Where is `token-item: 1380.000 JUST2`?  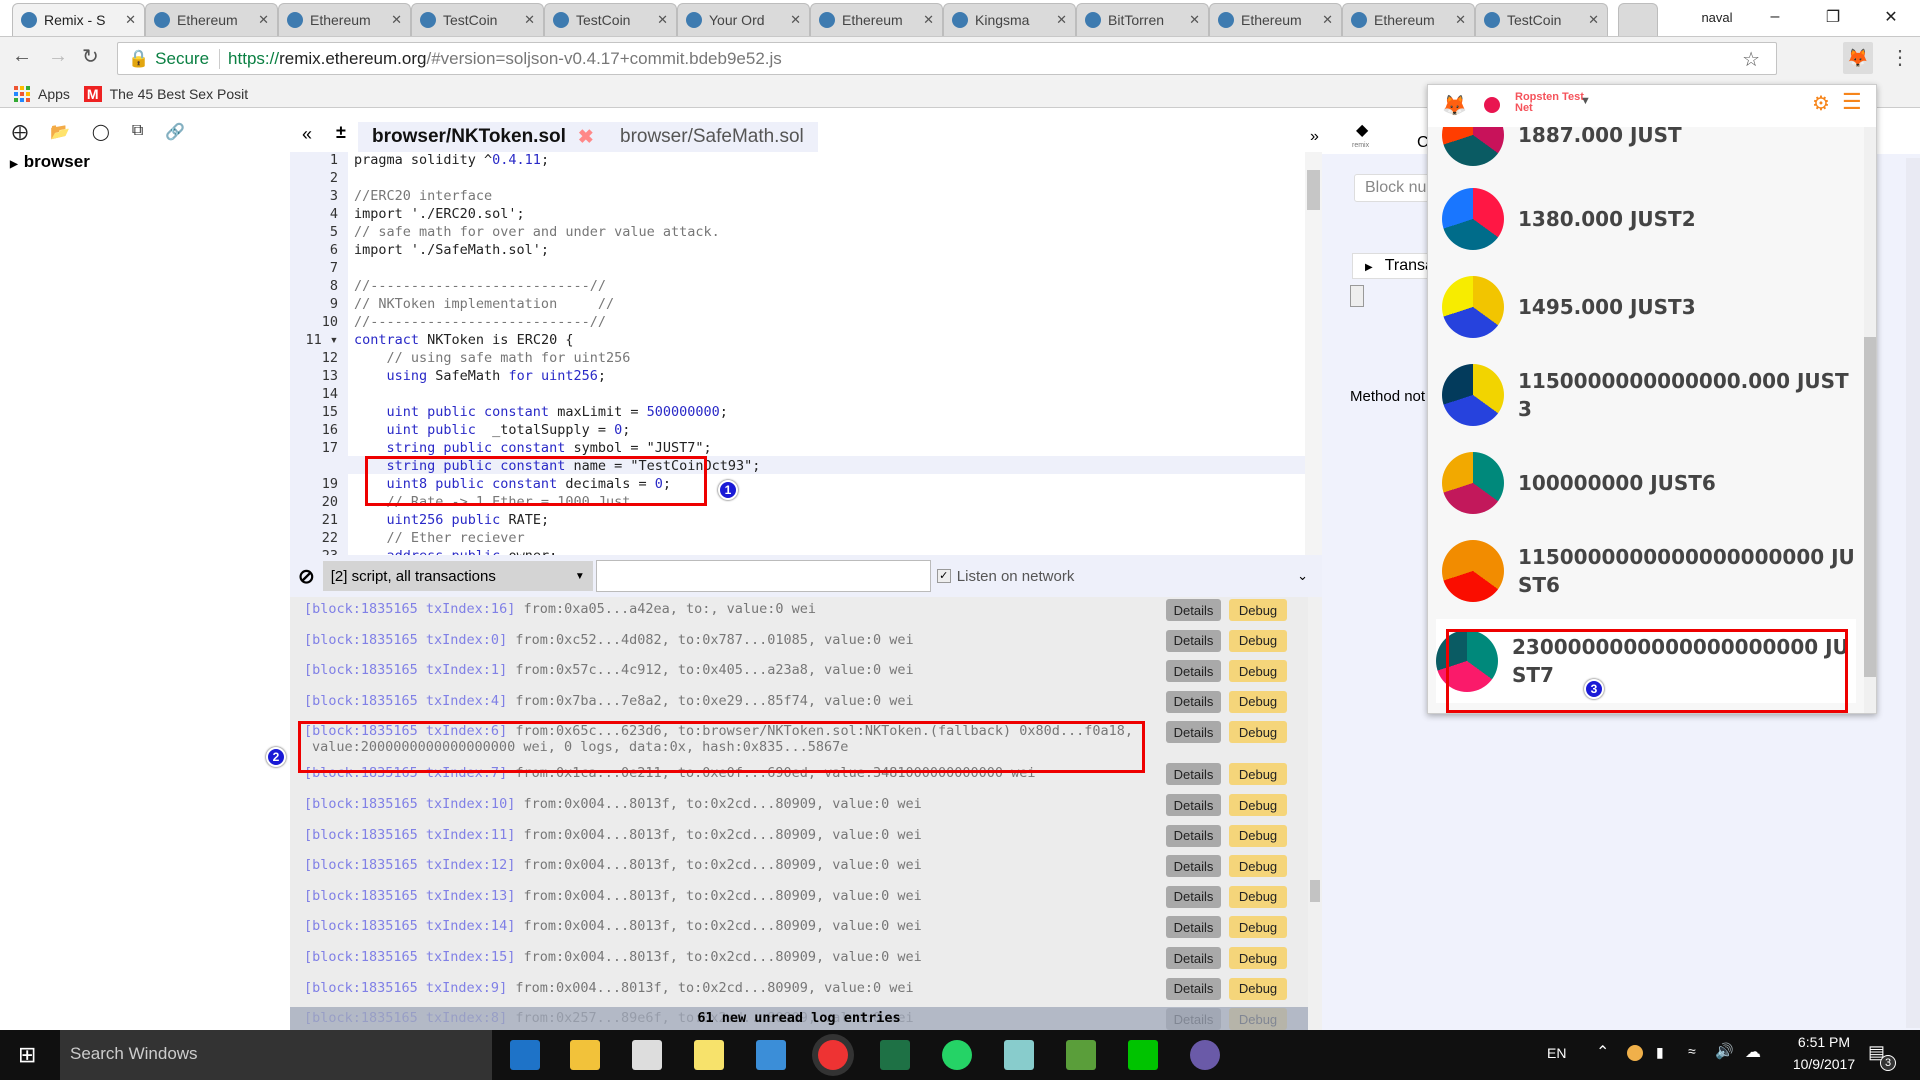
token-item: 1380.000 JUST2 is located at coordinates (1652, 219).